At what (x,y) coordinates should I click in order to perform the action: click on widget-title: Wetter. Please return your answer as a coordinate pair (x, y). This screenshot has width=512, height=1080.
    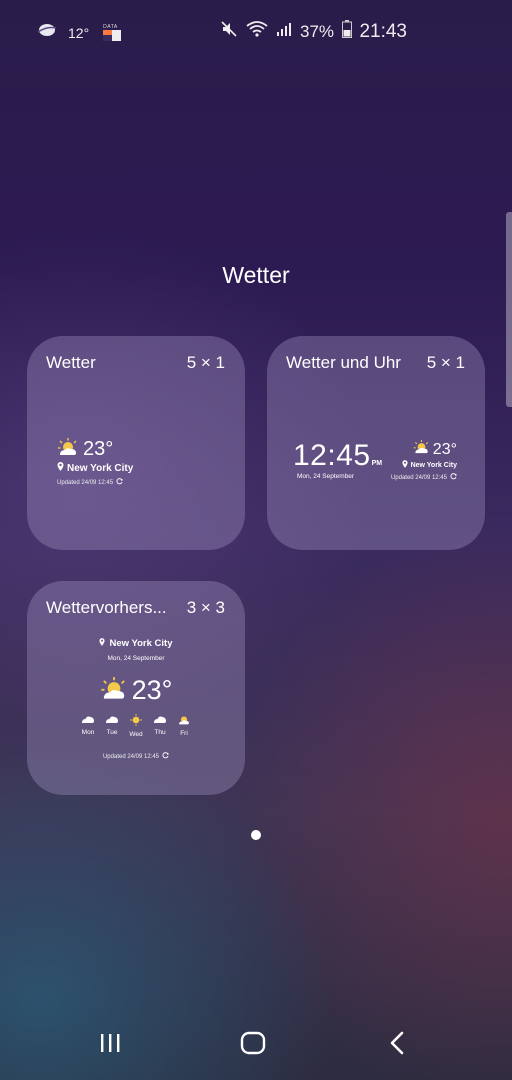
    Looking at the image, I should click on (71, 362).